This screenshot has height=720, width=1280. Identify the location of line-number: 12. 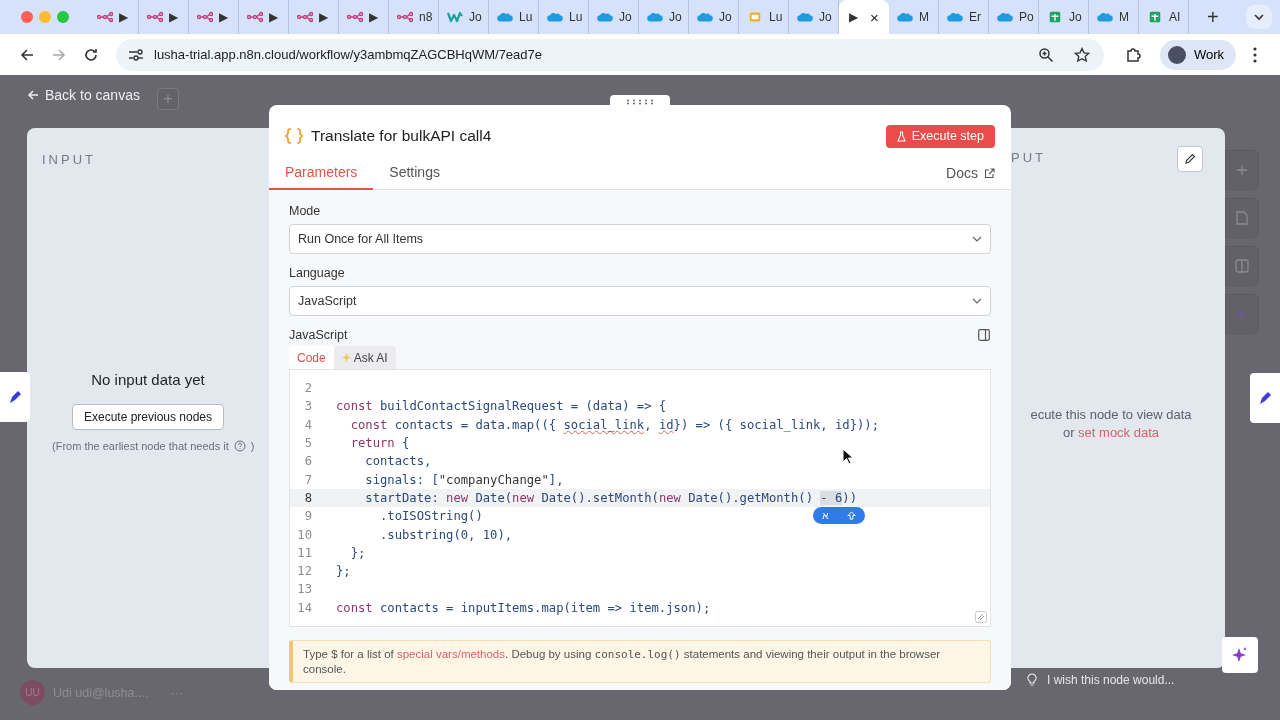
(304, 571).